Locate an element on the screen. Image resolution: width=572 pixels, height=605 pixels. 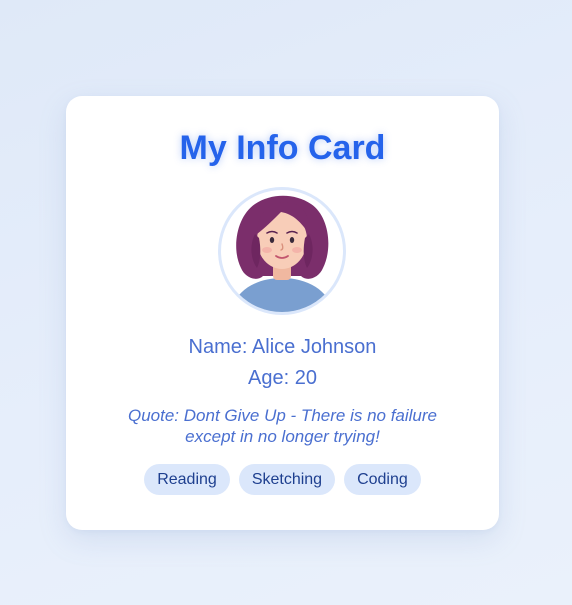
avatar-icon is located at coordinates (282, 253).